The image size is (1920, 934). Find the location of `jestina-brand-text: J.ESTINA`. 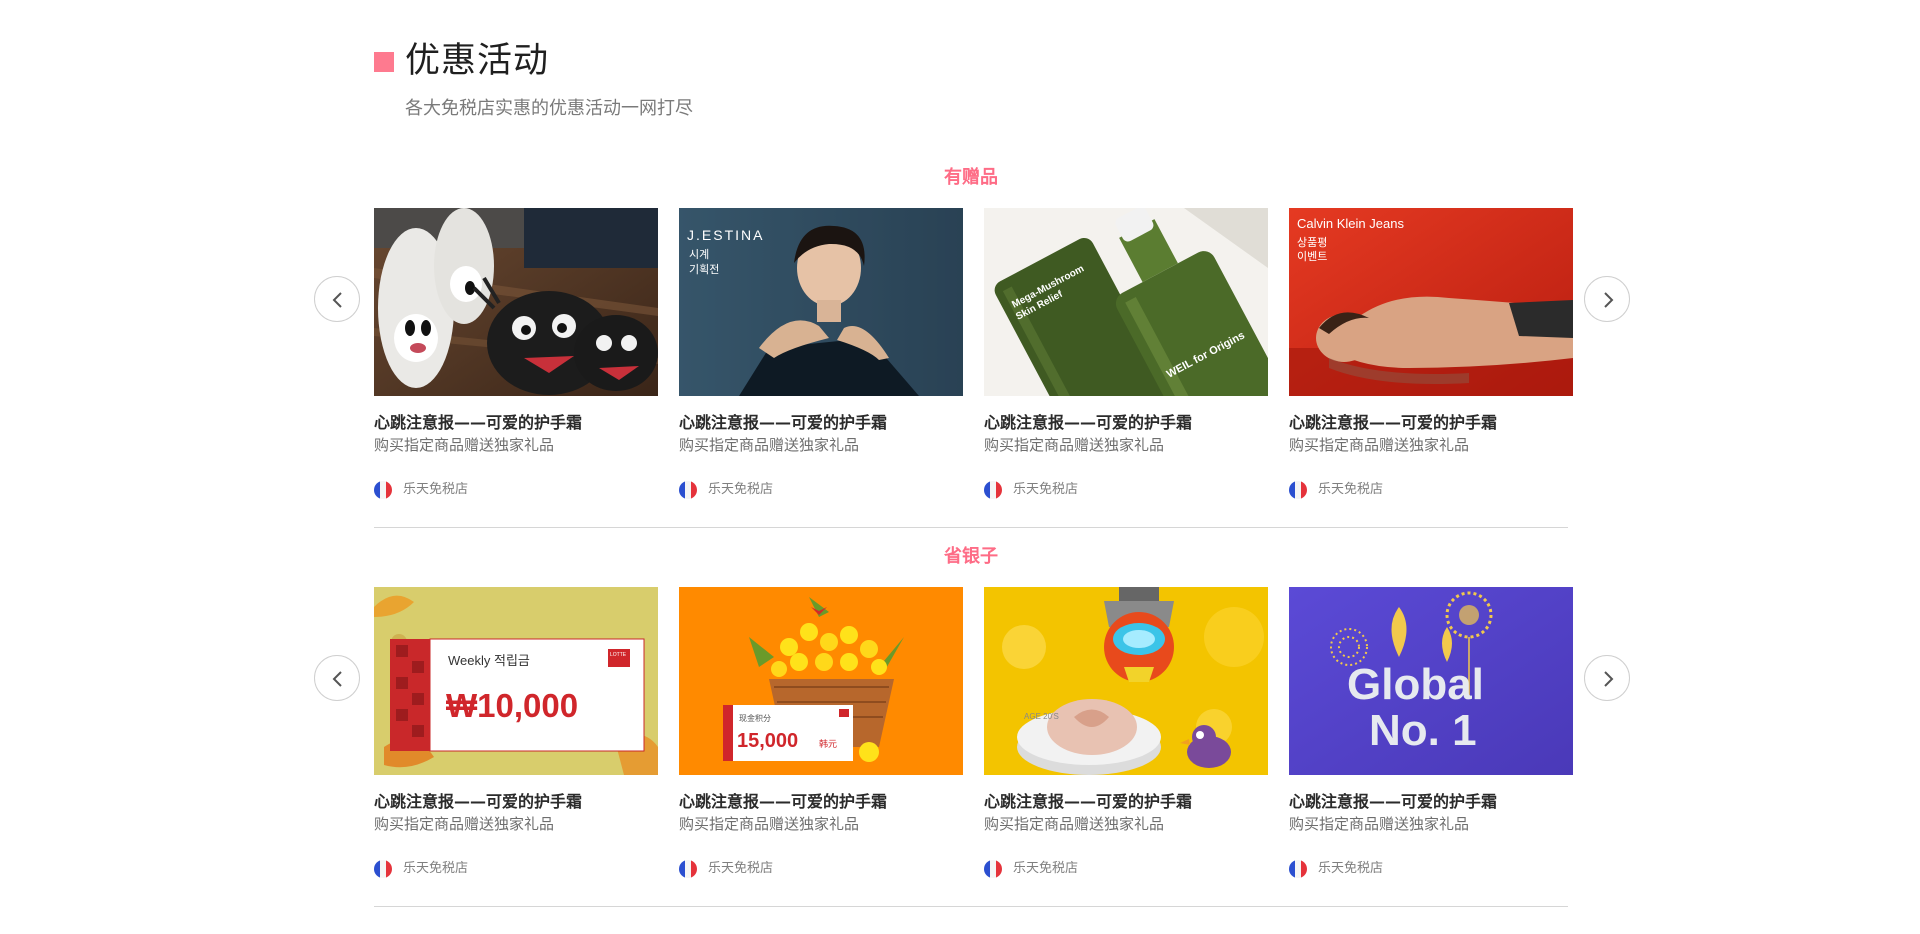

jestina-brand-text: J.ESTINA is located at coordinates (725, 235).